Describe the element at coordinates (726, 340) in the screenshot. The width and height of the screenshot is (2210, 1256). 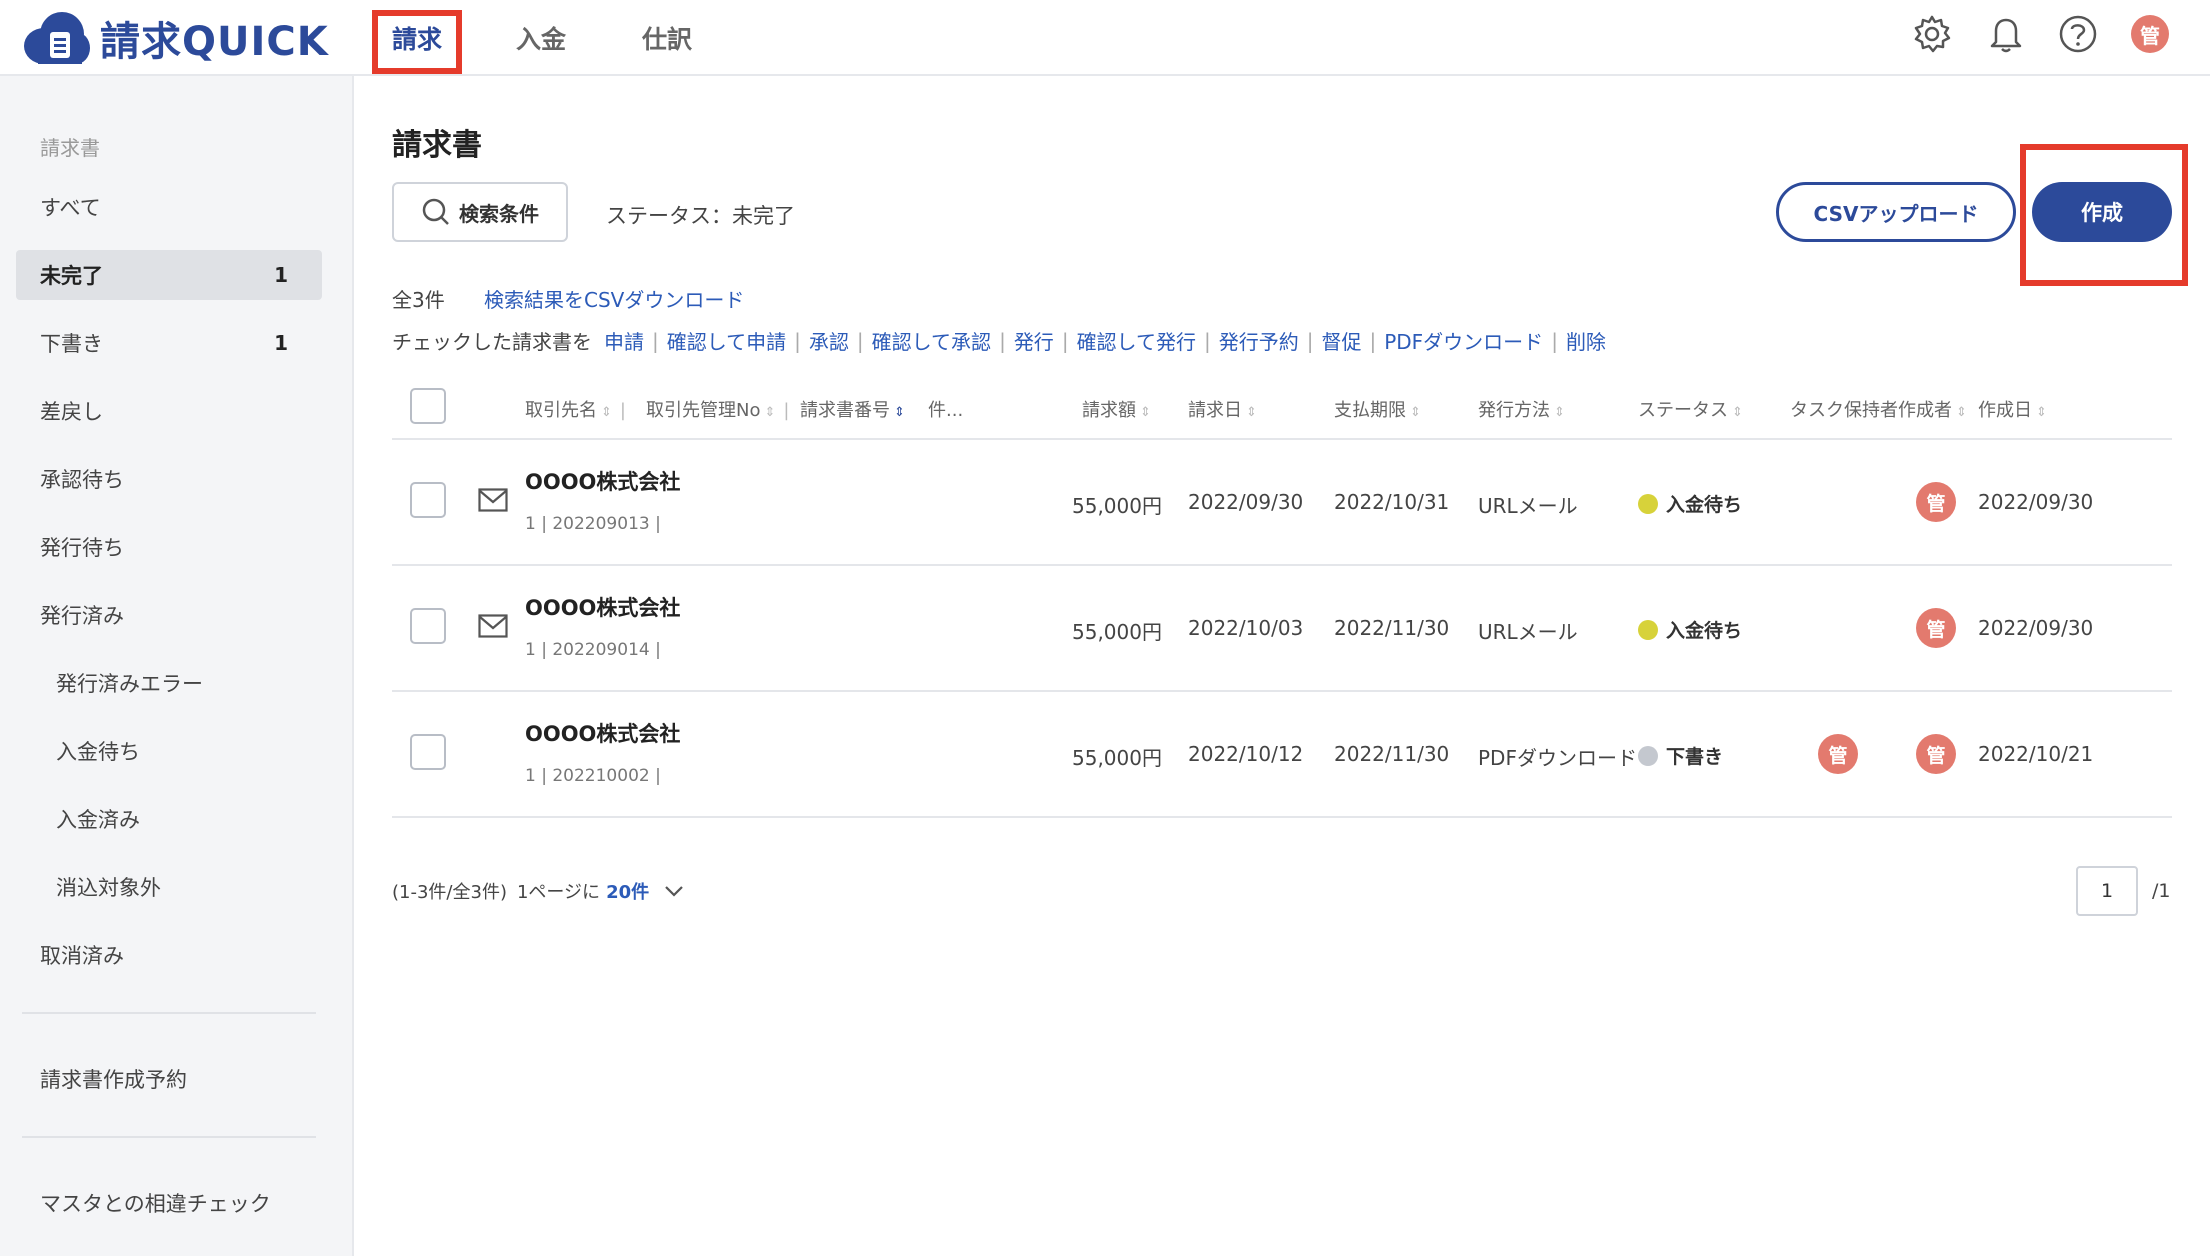
I see `bulk-confirm-apply-link: 確認して申請` at that location.